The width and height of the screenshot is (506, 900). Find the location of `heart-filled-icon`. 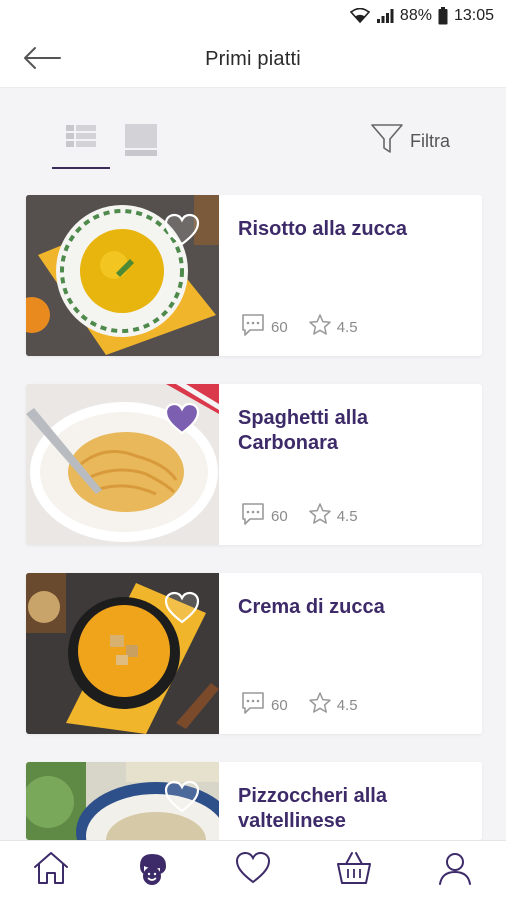

heart-filled-icon is located at coordinates (182, 421).